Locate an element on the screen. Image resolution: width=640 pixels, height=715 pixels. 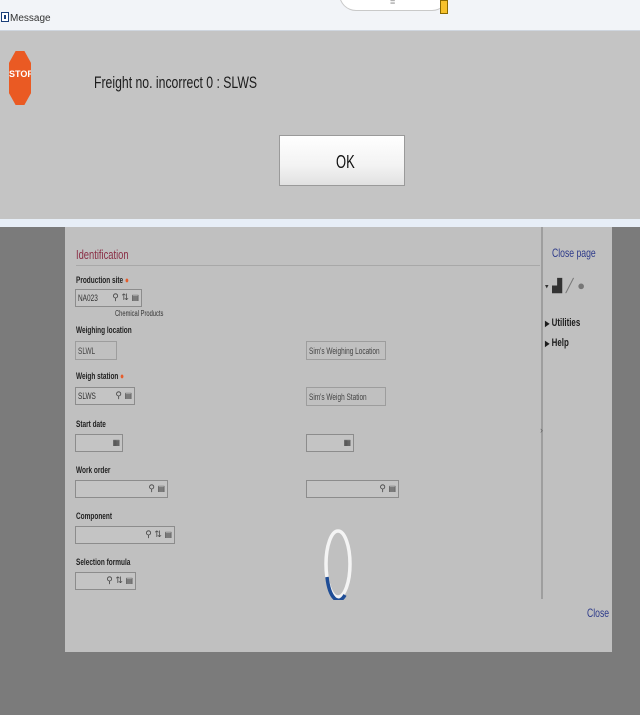
weigh-station-input: SLWS ⚲ ▤ is located at coordinates (105, 396).